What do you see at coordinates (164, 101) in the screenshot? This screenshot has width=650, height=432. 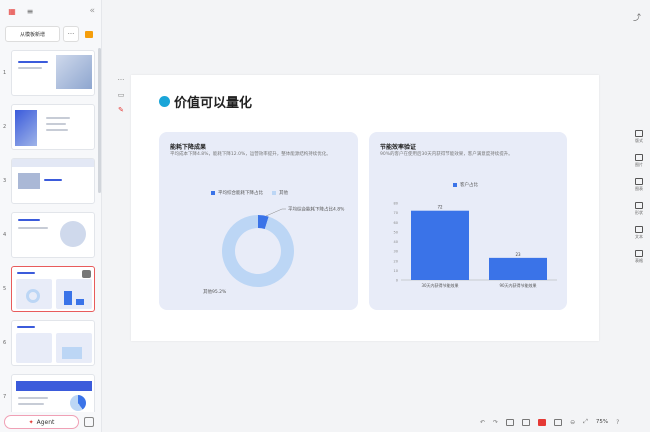 I see `title-bullet-icon` at bounding box center [164, 101].